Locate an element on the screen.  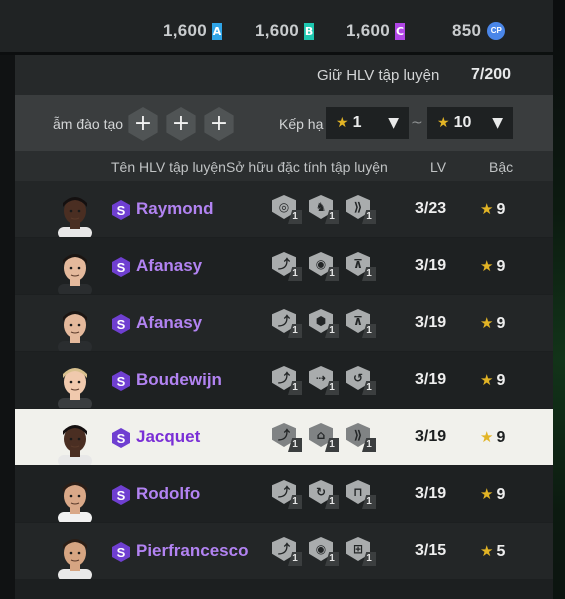
holder-label: Giữ HLV tập luyện is located at coordinates (378, 75).